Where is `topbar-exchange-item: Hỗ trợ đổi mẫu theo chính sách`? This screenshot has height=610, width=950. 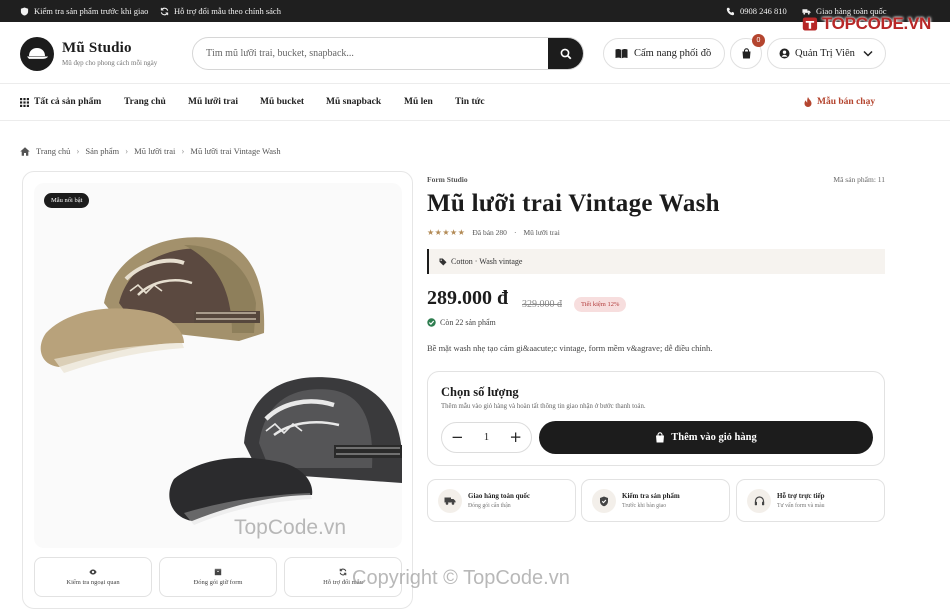
topbar-exchange-item: Hỗ trợ đổi mẫu theo chính sách is located at coordinates (220, 11).